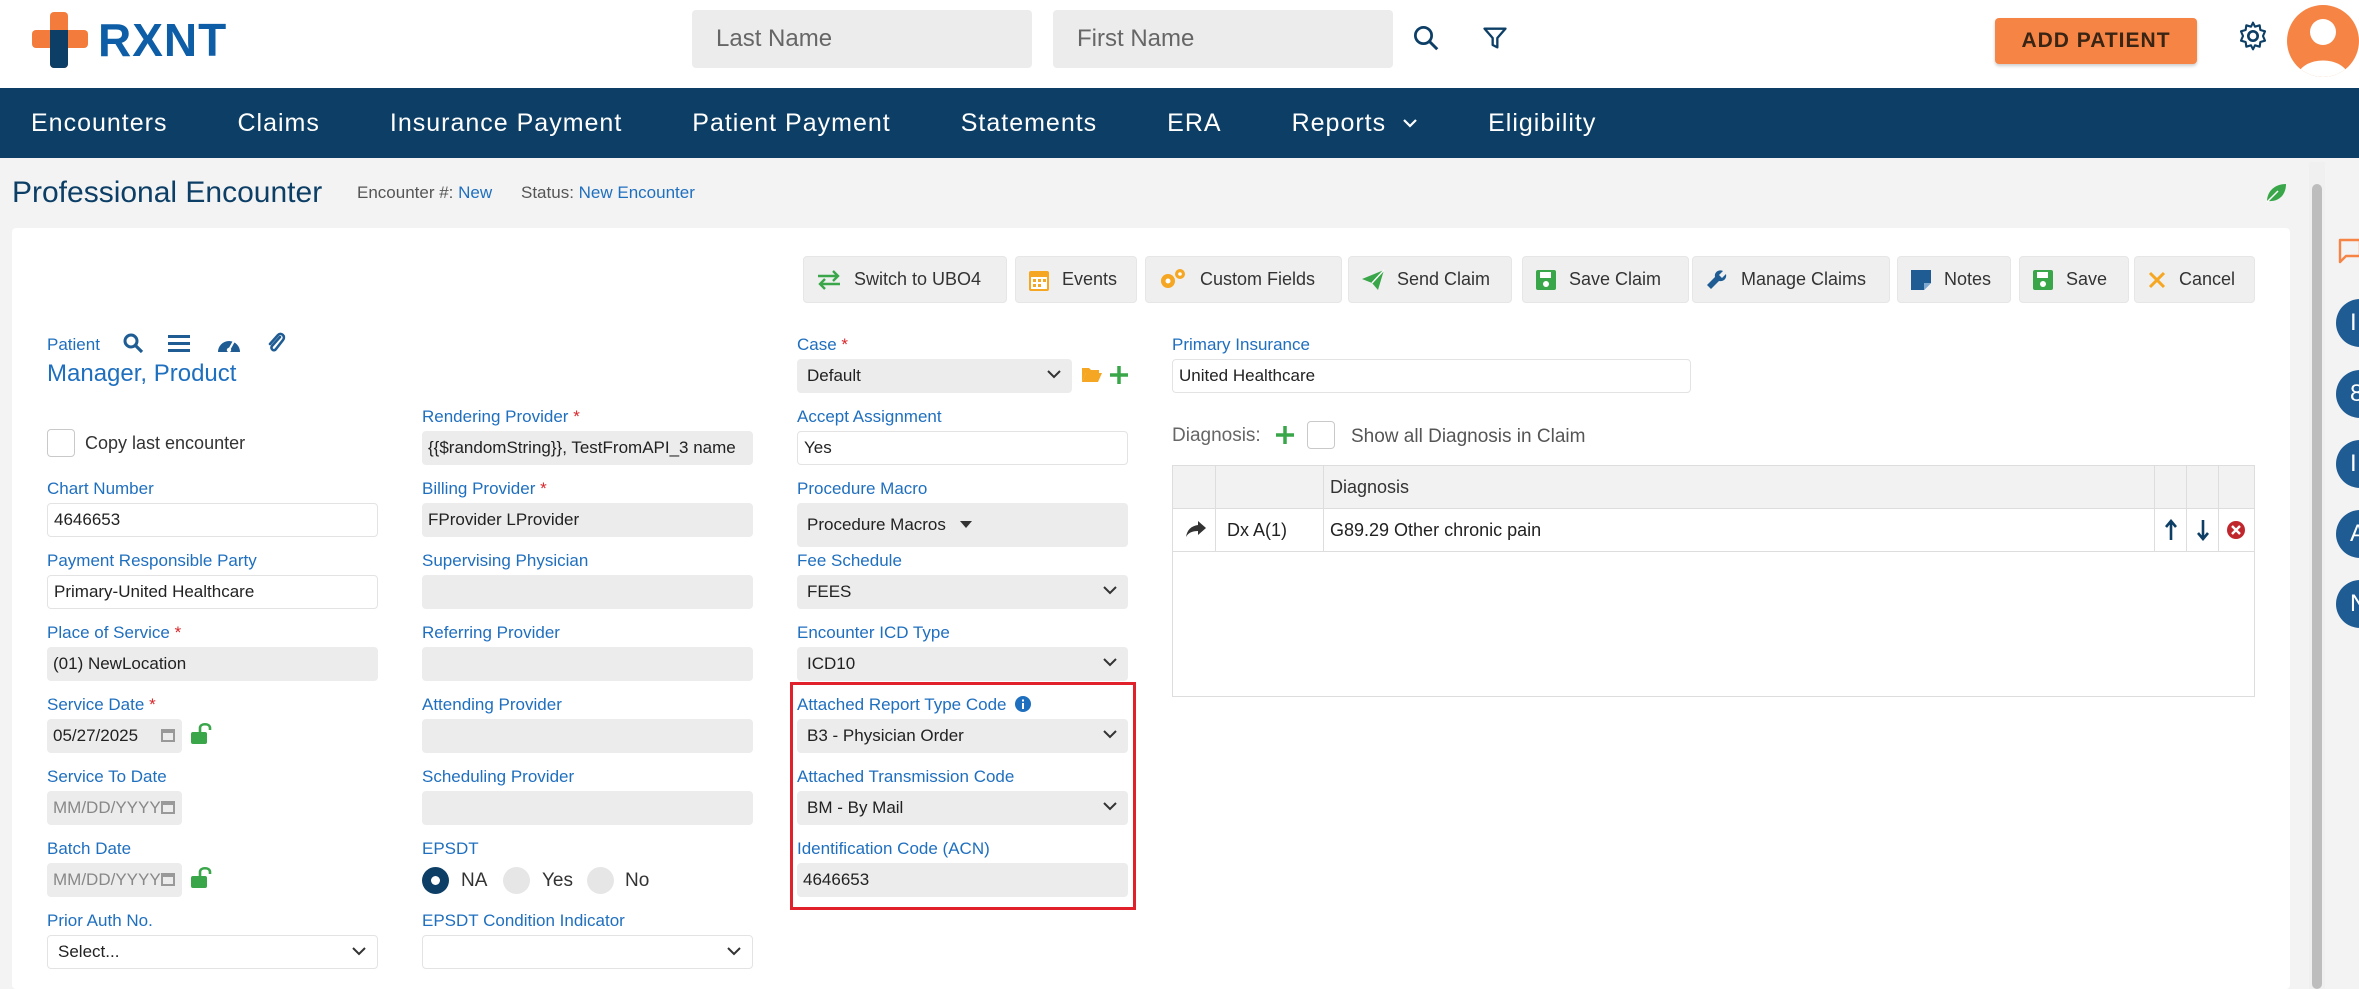 This screenshot has width=2359, height=989. I want to click on epsdt-condition-label: EPSDT Condition Indicator, so click(523, 920).